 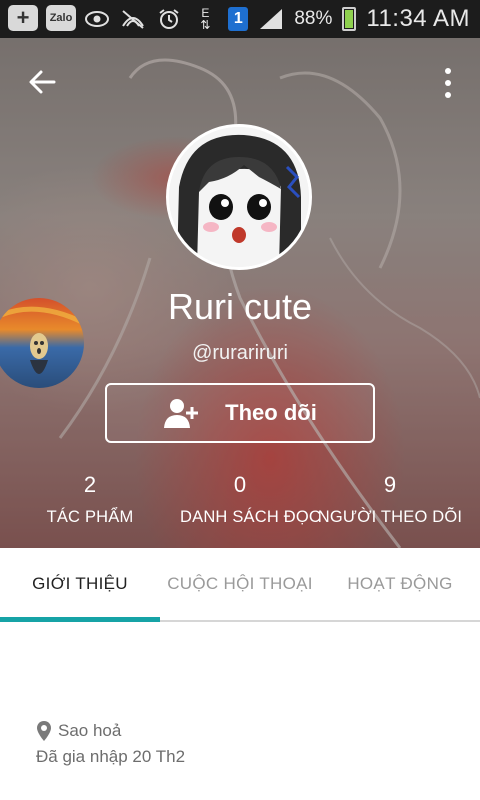 I want to click on joined-row: Đã gia nhập 20 Th2, so click(x=110, y=757).